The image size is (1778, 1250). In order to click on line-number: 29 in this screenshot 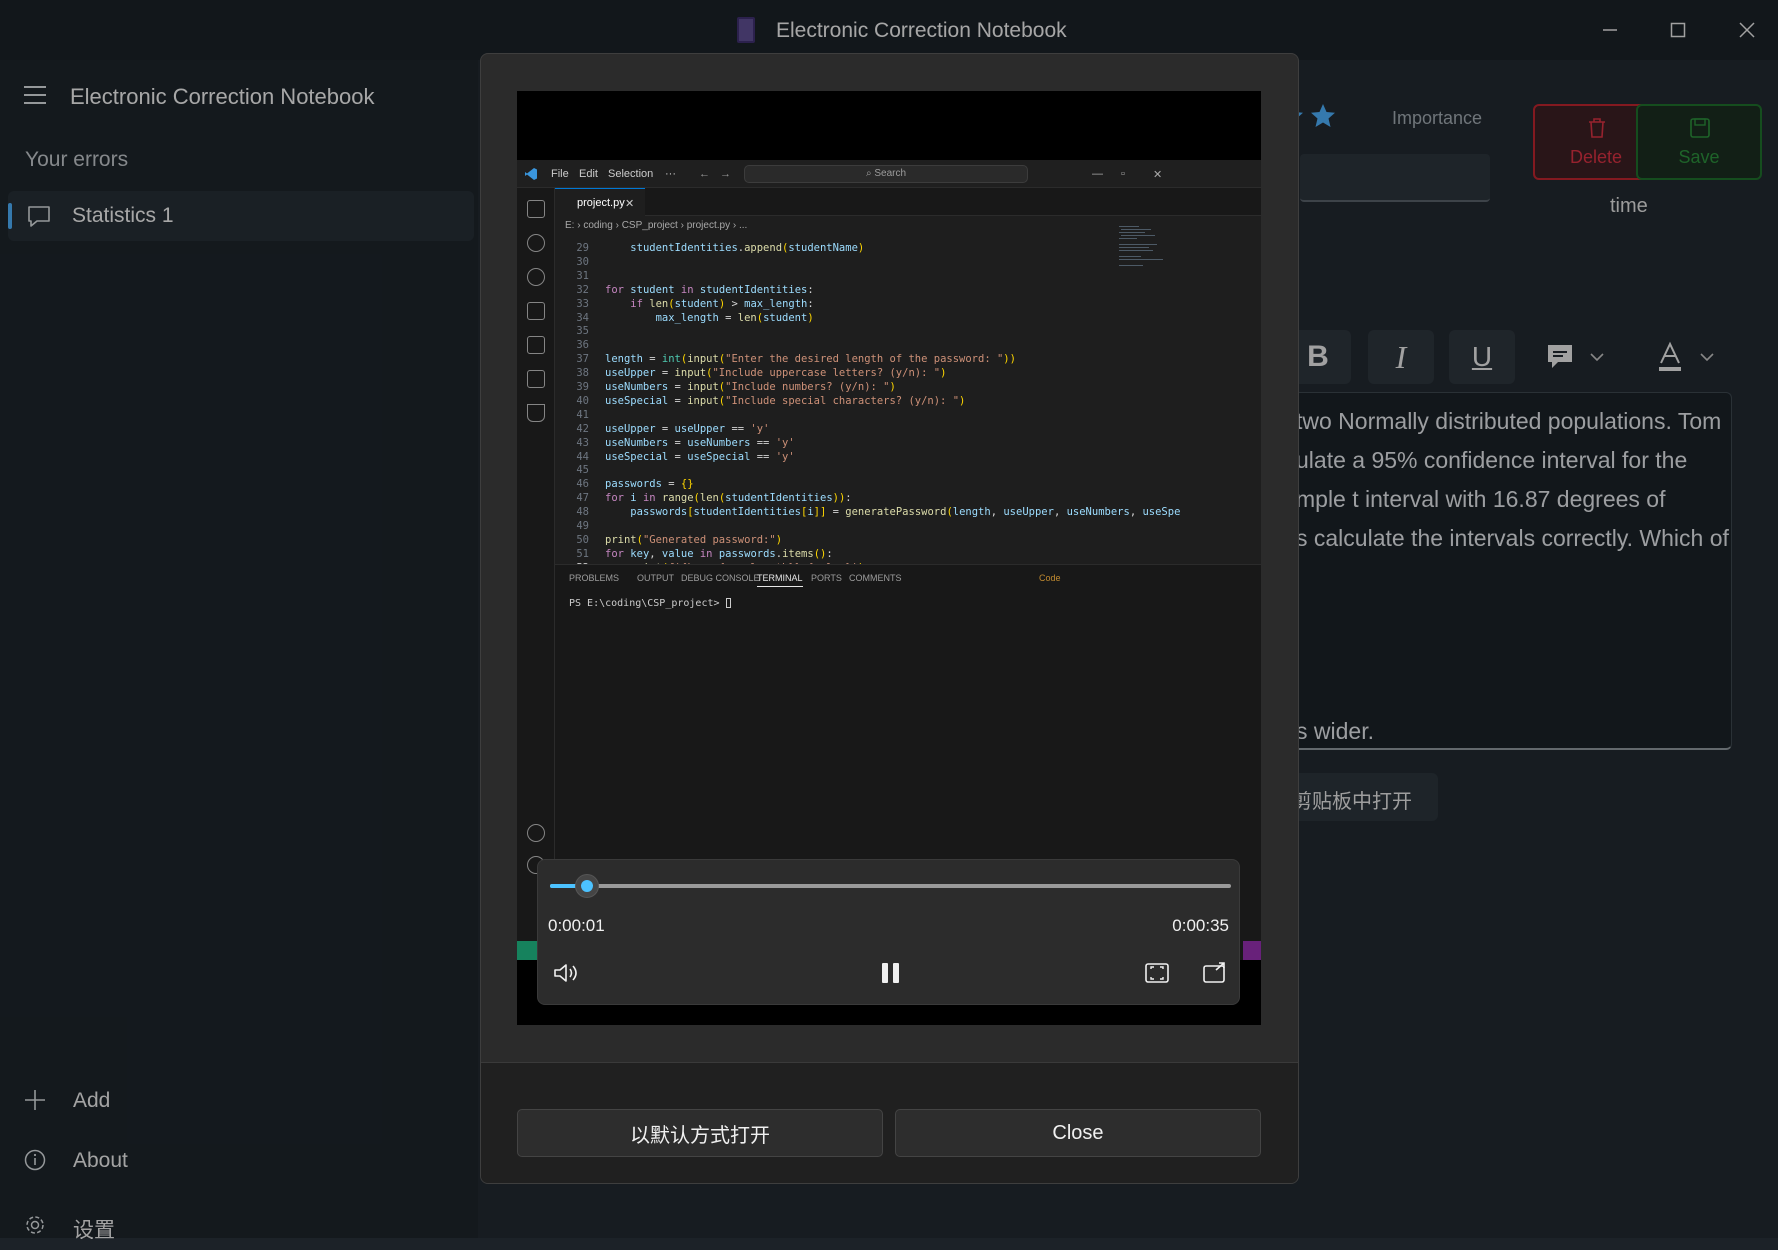, I will do `click(582, 248)`.